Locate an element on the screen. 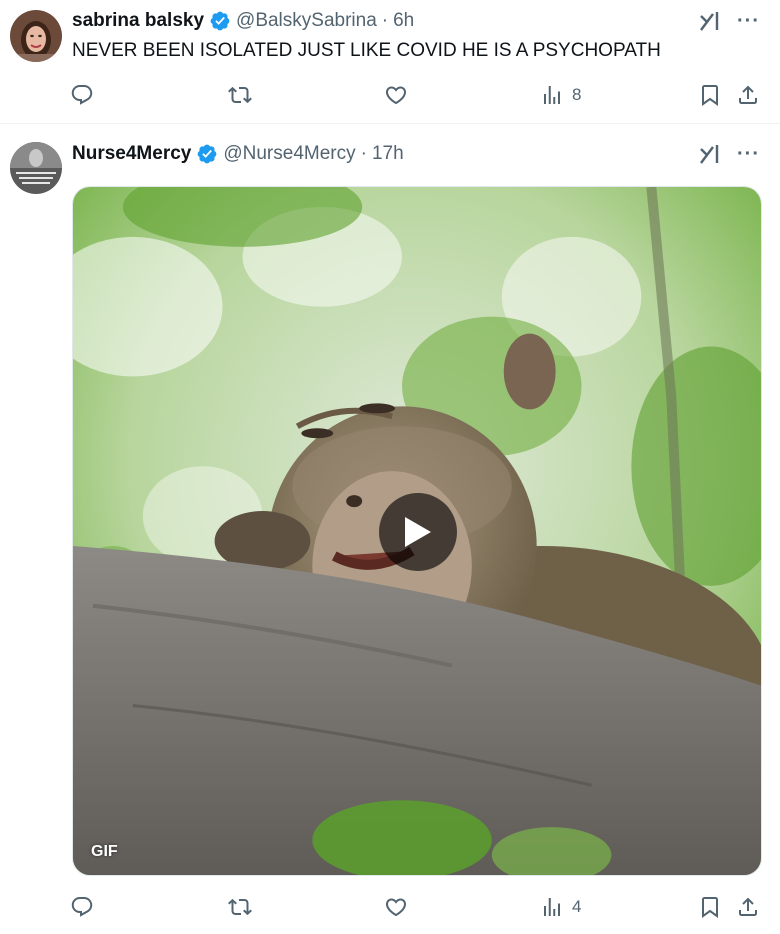 Image resolution: width=780 pixels, height=934 pixels. tweet-header: sabrina balsky @BalskySabrina · 6h ··· is located at coordinates (416, 21).